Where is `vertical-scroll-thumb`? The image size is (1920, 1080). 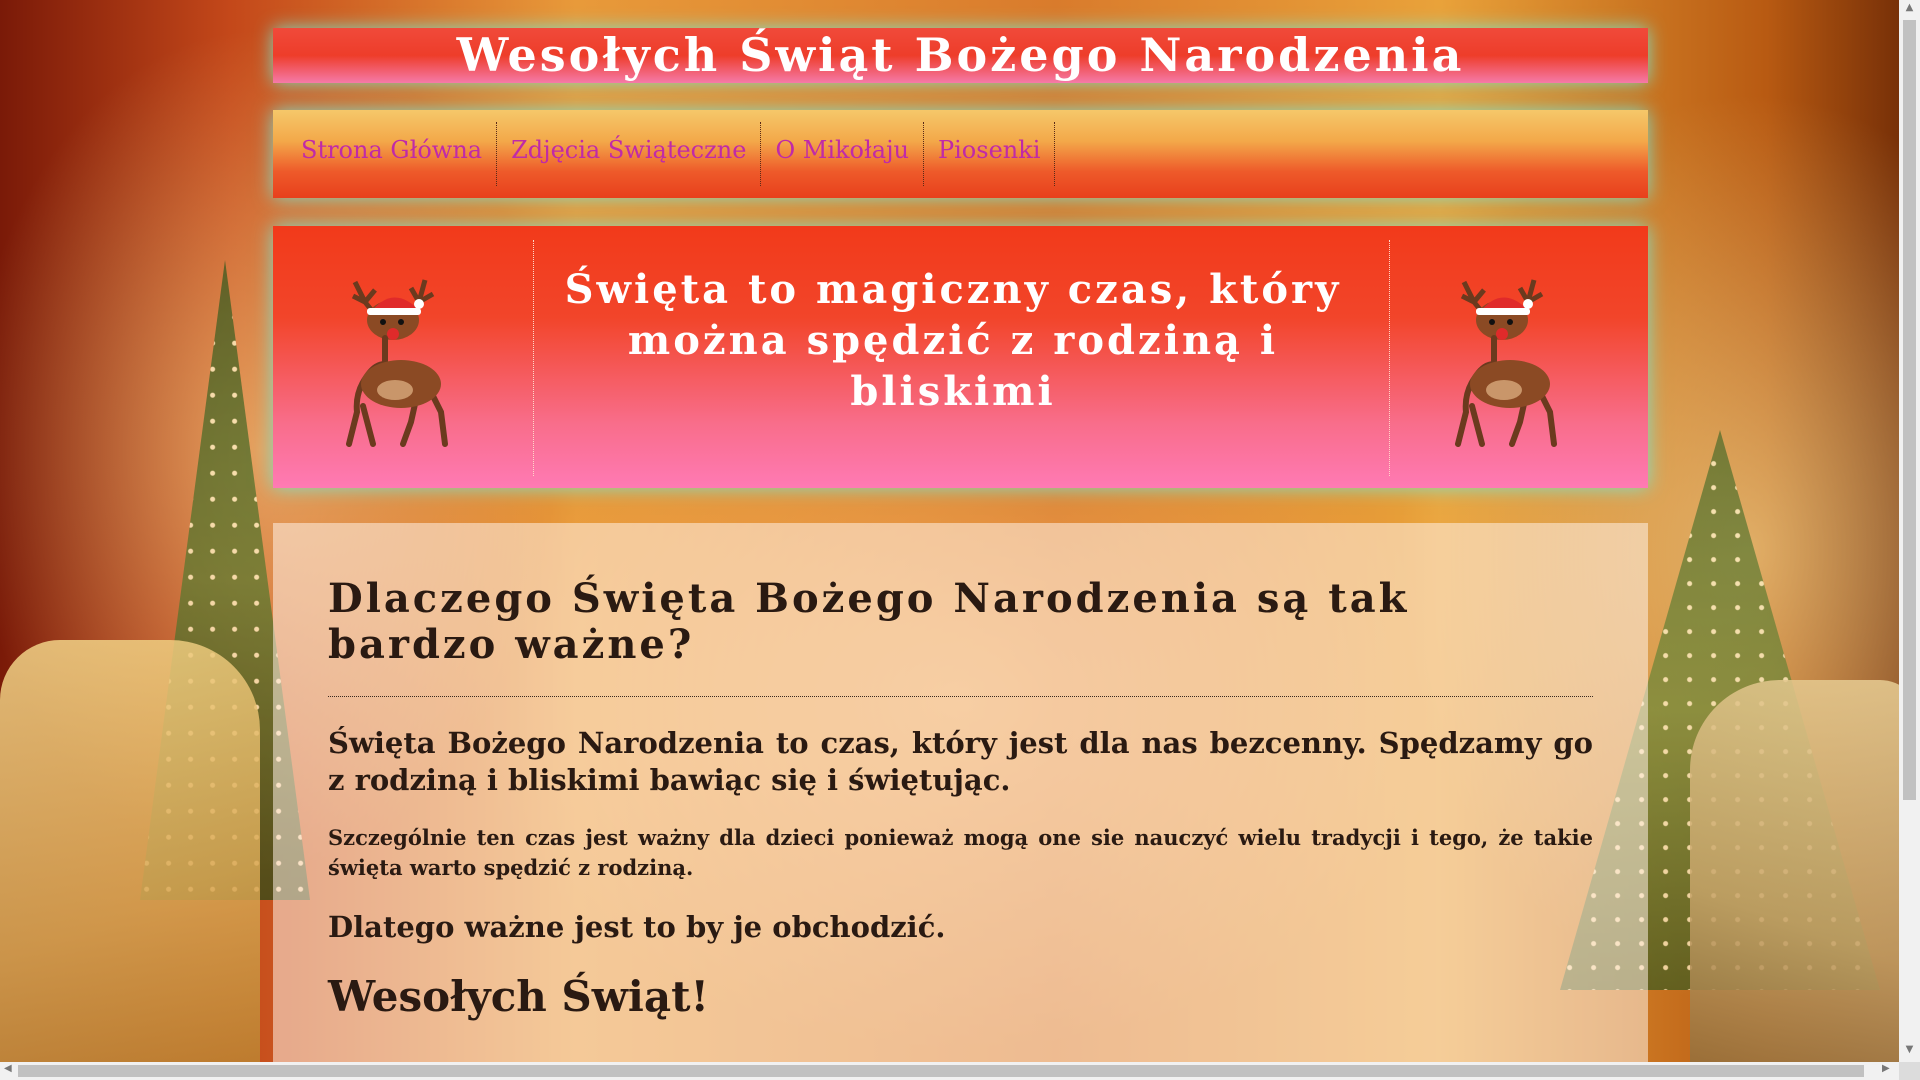 vertical-scroll-thumb is located at coordinates (1909, 410).